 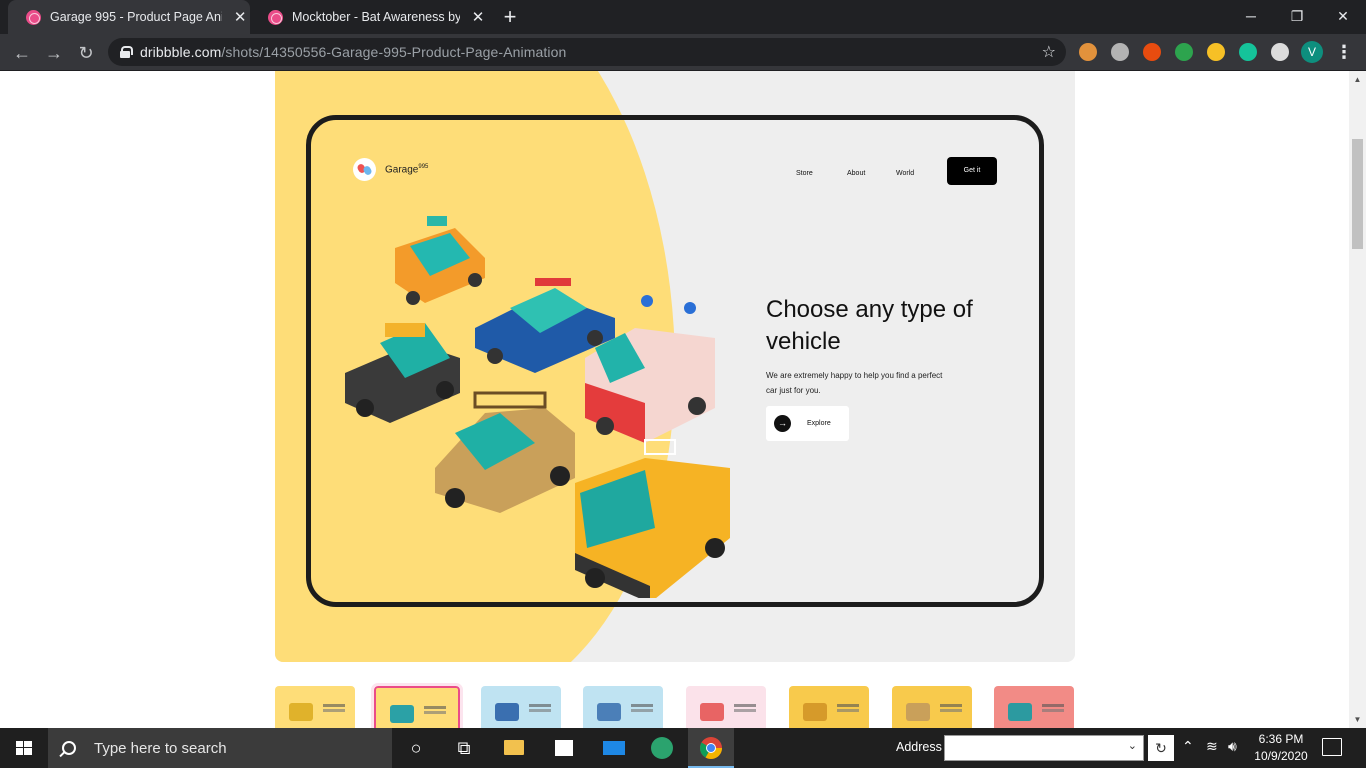 I want to click on chrome-taskbar-button, so click(x=711, y=748).